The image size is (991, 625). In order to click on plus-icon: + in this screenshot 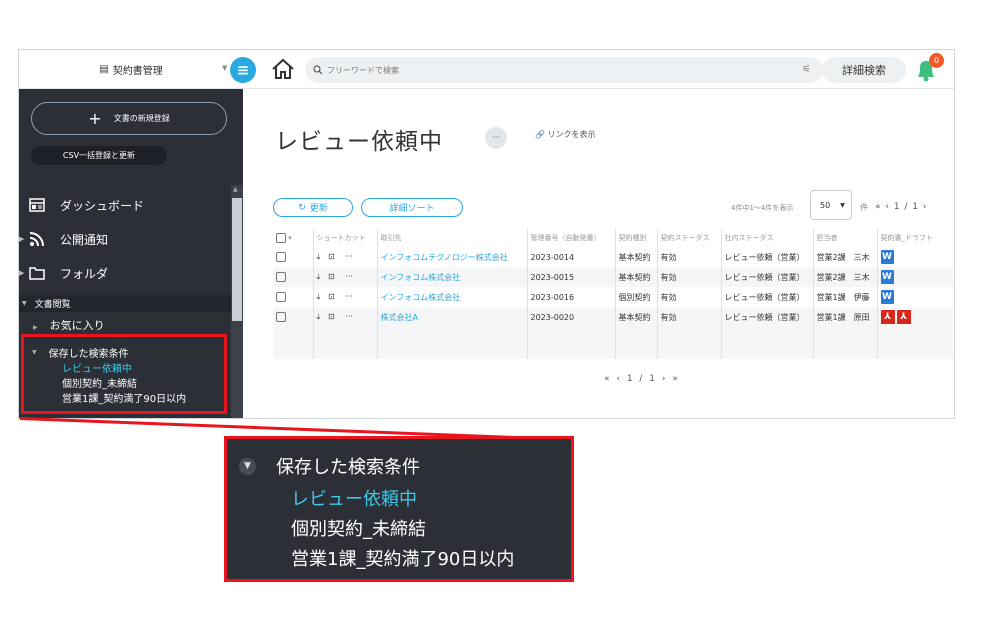, I will do `click(95, 118)`.